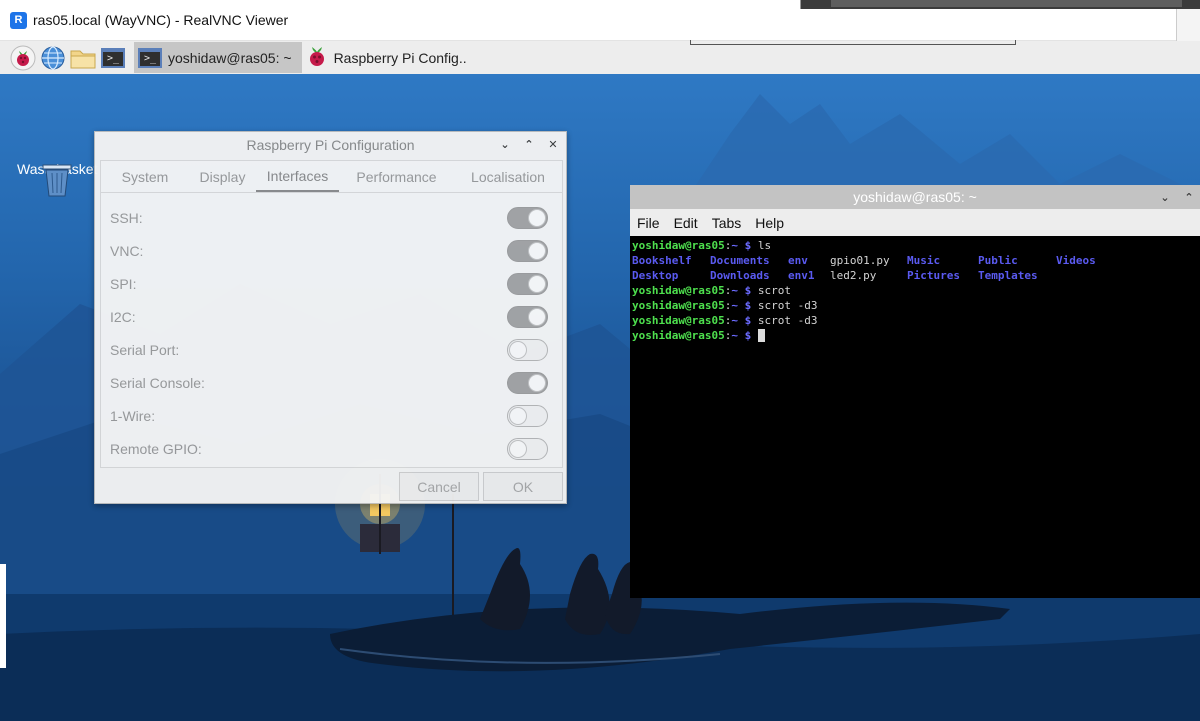 Image resolution: width=1200 pixels, height=721 pixels. Describe the element at coordinates (924, 260) in the screenshot. I see `ls-directory-entry: Music` at that location.